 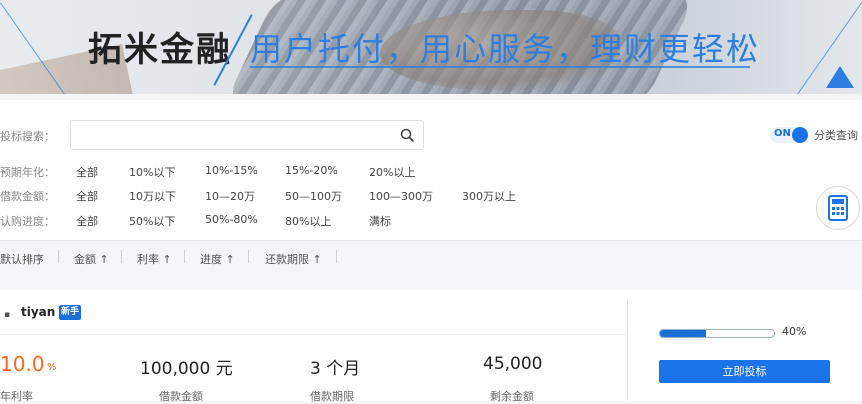 What do you see at coordinates (782, 133) in the screenshot?
I see `toggle-state: ON` at bounding box center [782, 133].